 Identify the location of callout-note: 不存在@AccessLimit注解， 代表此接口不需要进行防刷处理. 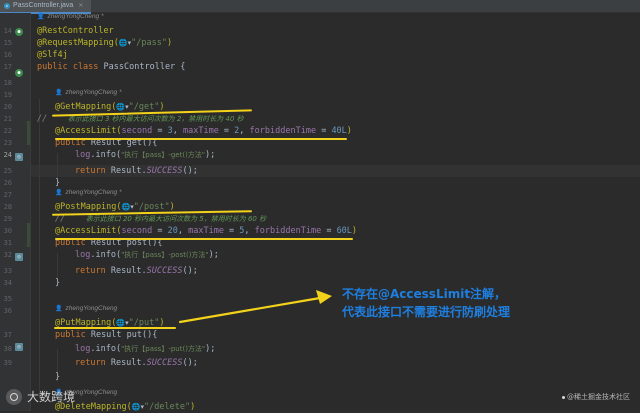
(426, 303).